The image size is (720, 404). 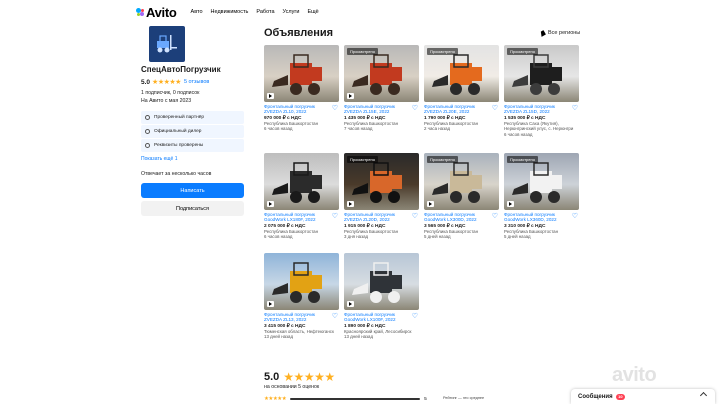 I want to click on watermark-text: avito, so click(x=634, y=375).